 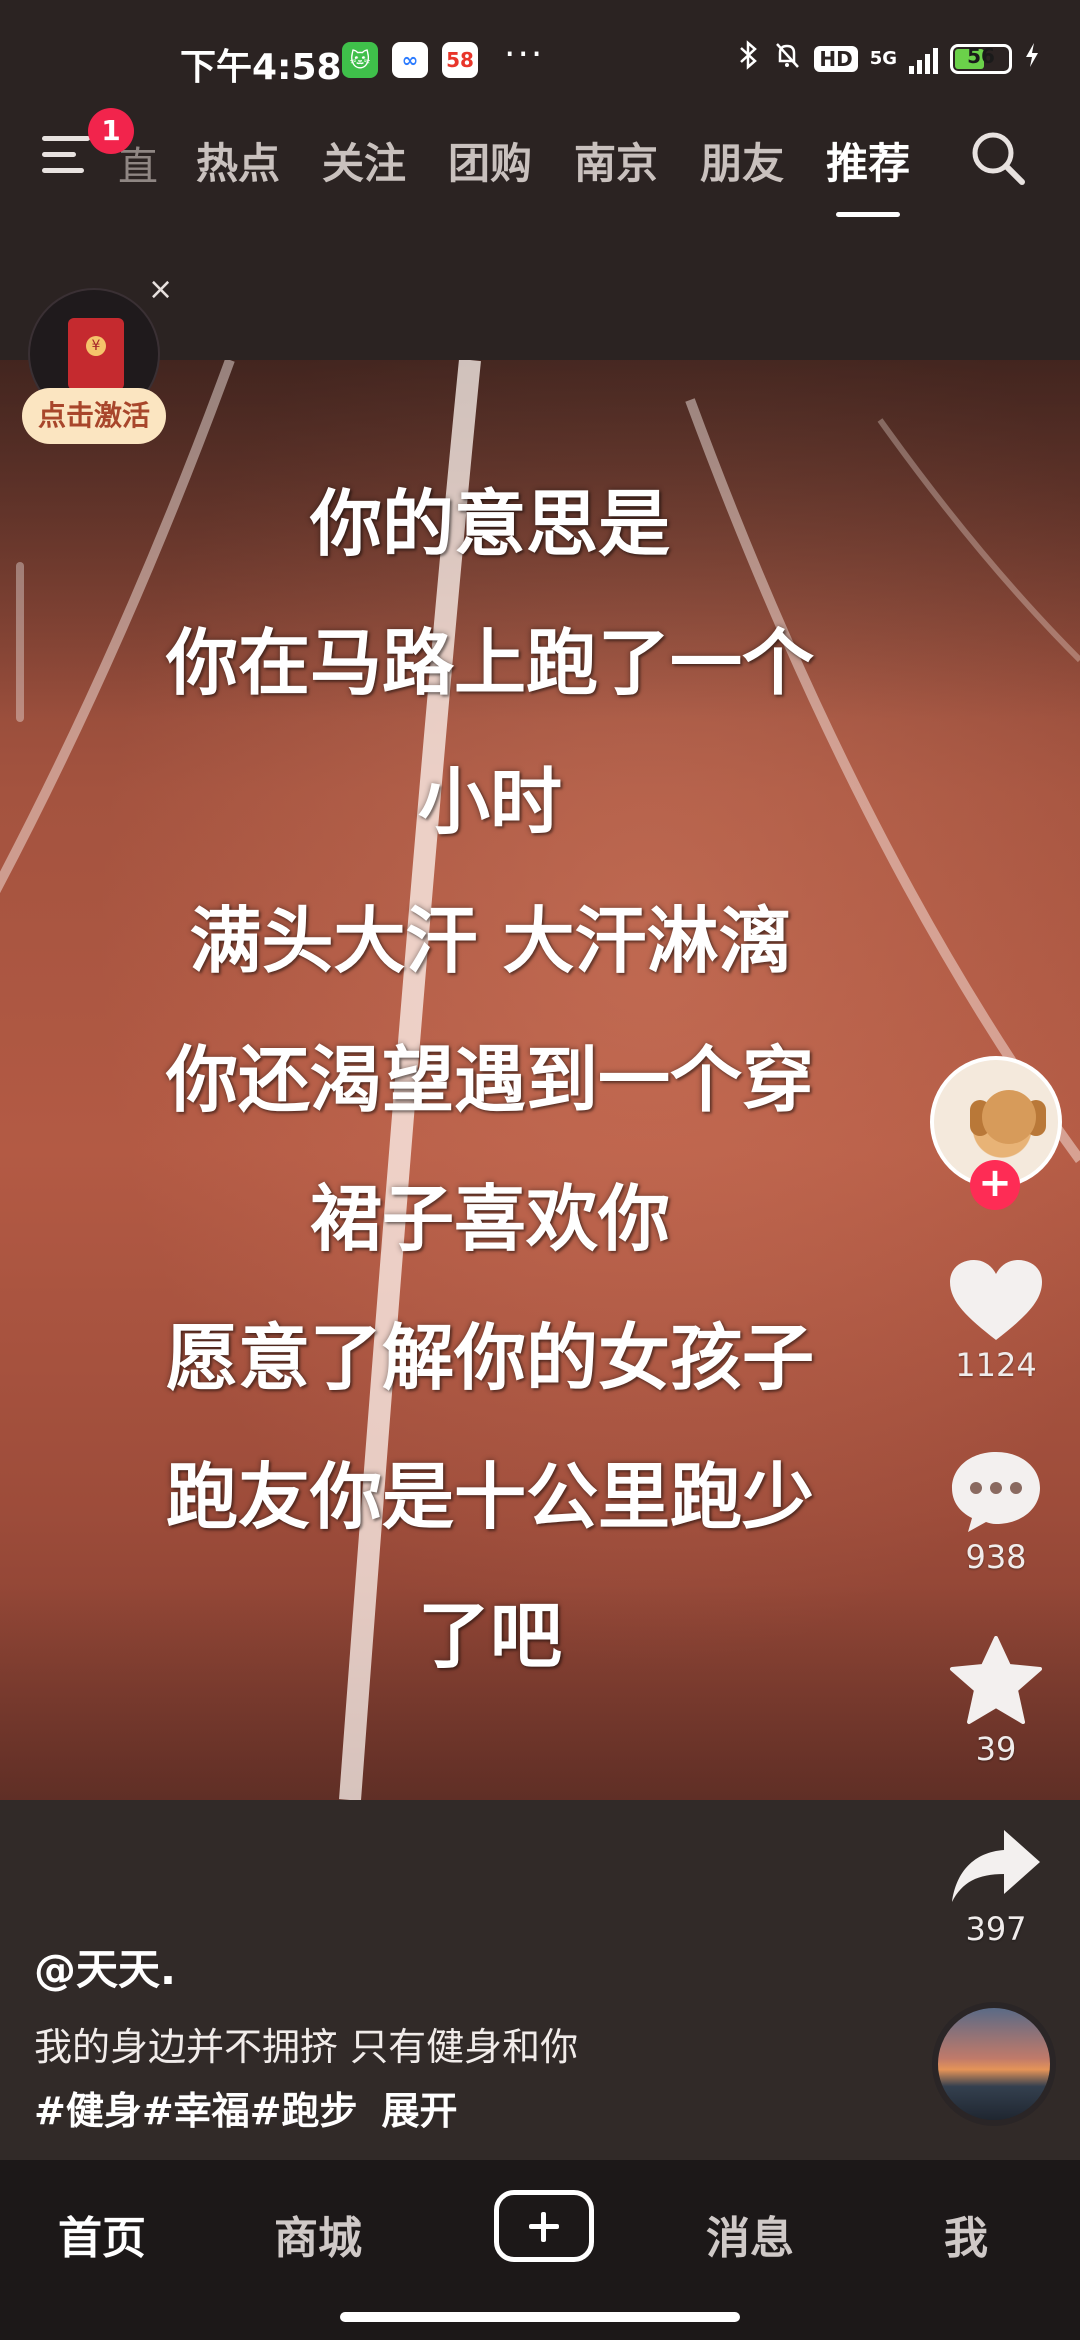 I want to click on caption-line: 你还渴望遇到一个穿, so click(x=489, y=1080).